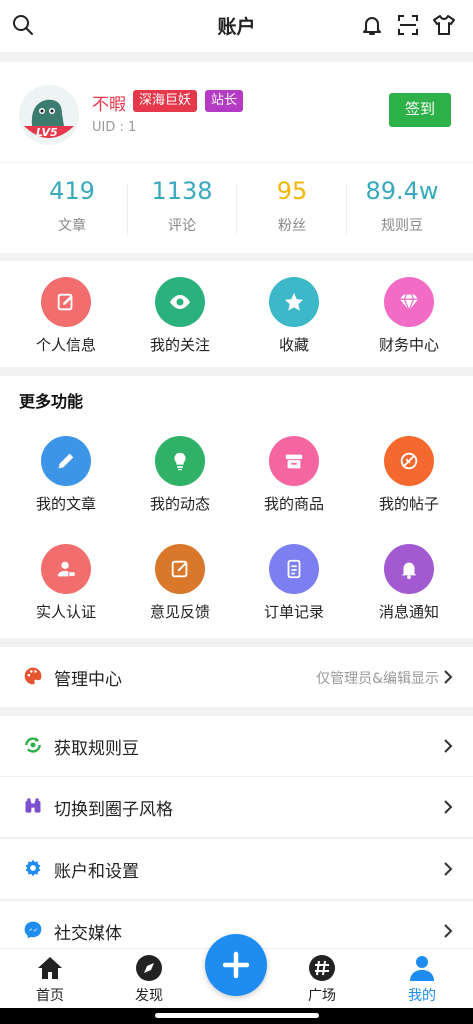 Image resolution: width=473 pixels, height=1024 pixels. Describe the element at coordinates (180, 569) in the screenshot. I see `feedback-icon` at that location.